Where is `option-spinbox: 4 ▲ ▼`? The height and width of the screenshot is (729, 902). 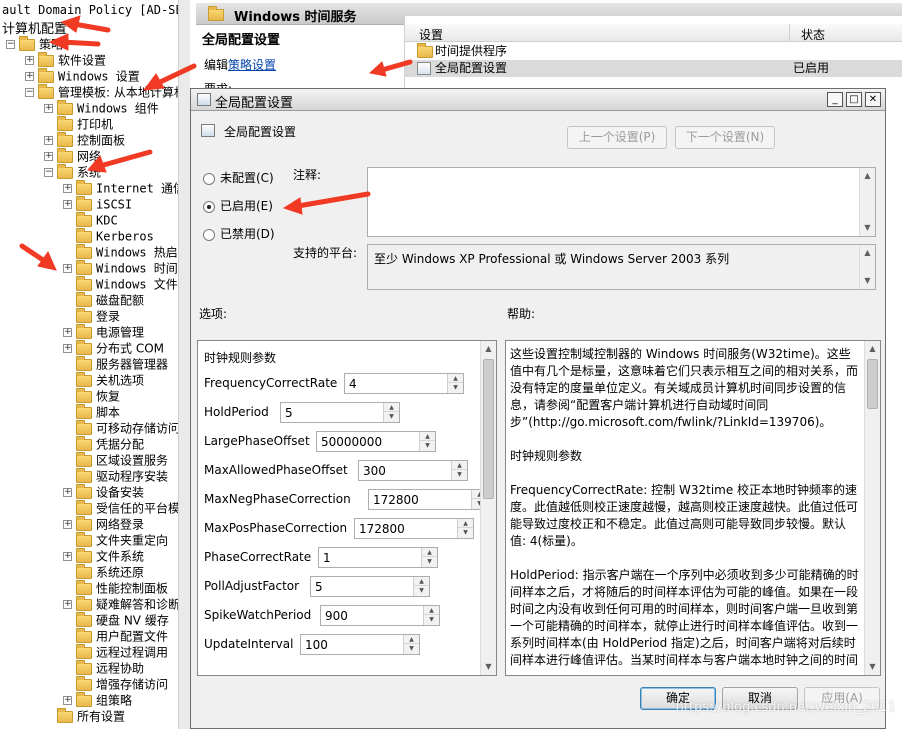 option-spinbox: 4 ▲ ▼ is located at coordinates (404, 383).